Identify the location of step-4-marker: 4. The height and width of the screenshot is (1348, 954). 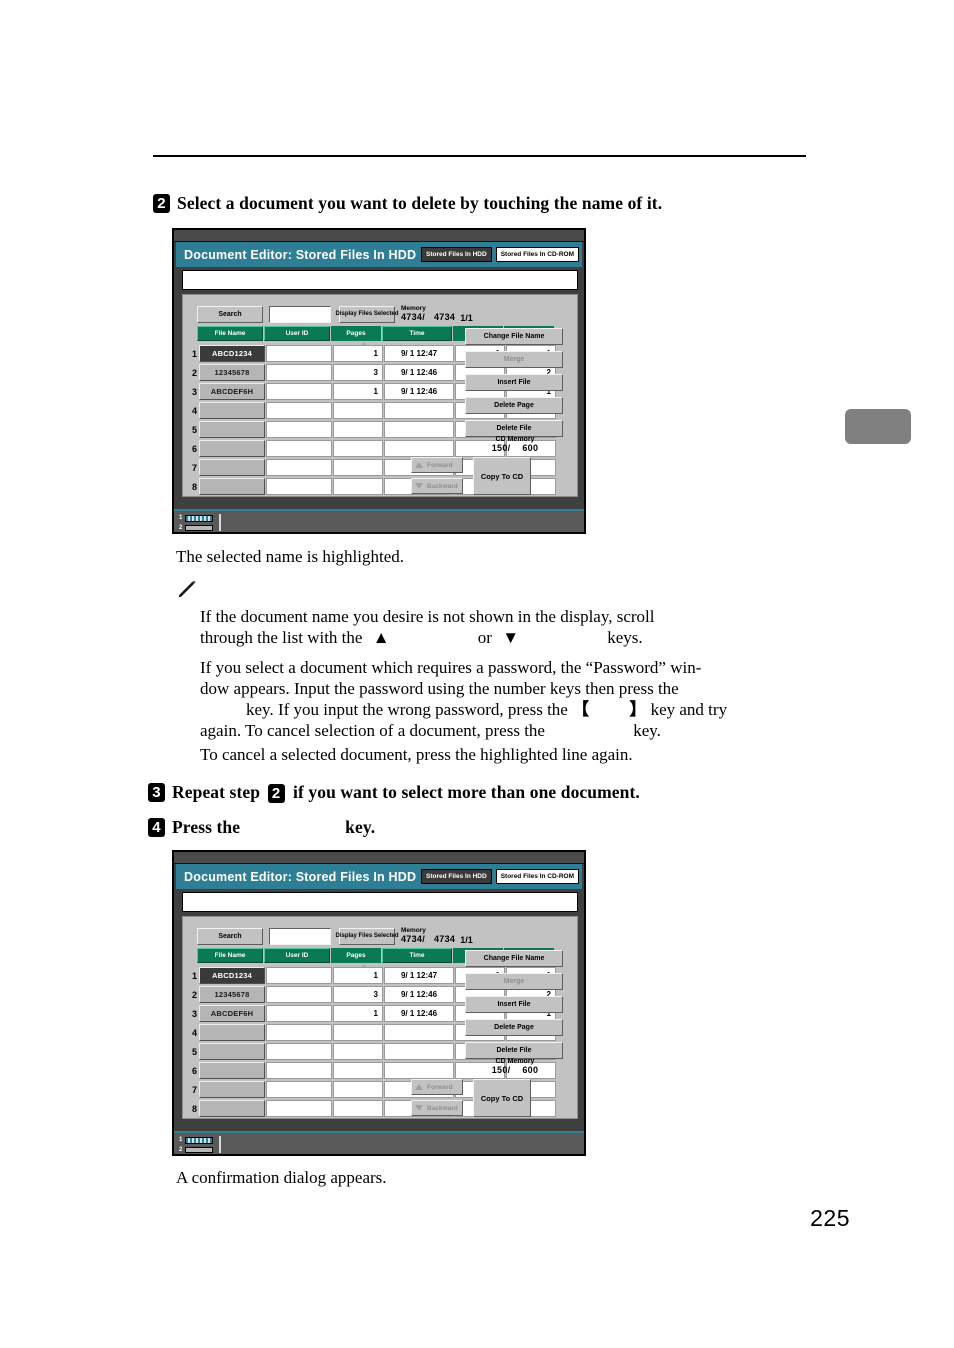
(156, 827).